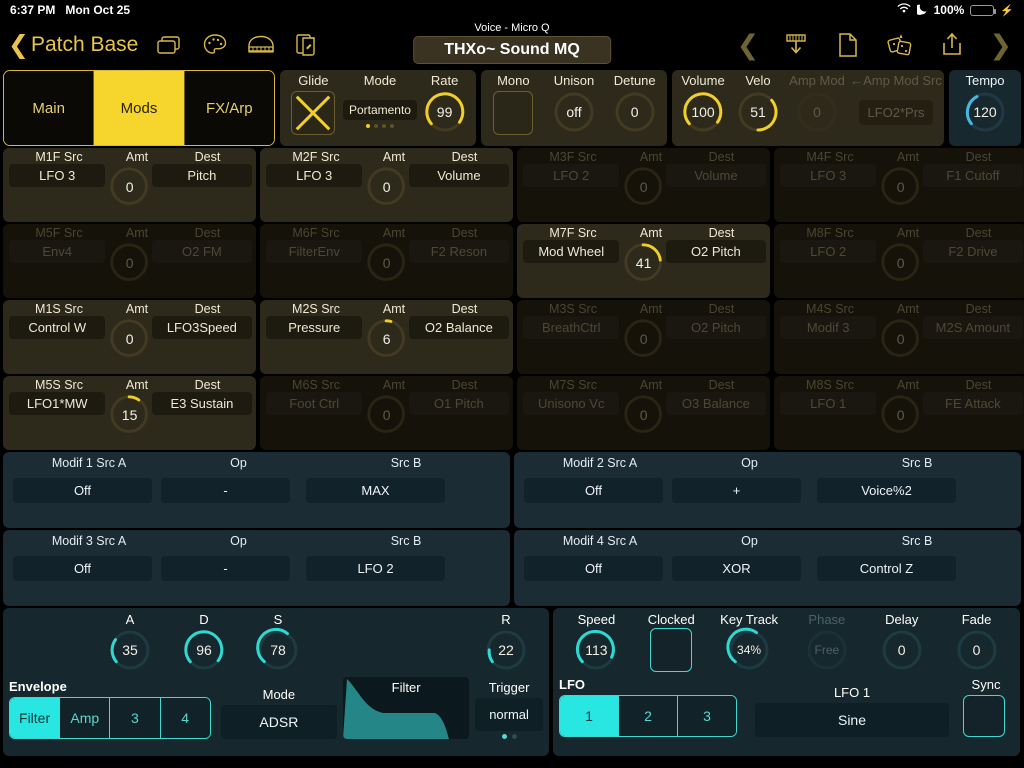 The width and height of the screenshot is (1024, 768). What do you see at coordinates (375, 490) in the screenshot?
I see `modif1-src-b-value: MAX` at bounding box center [375, 490].